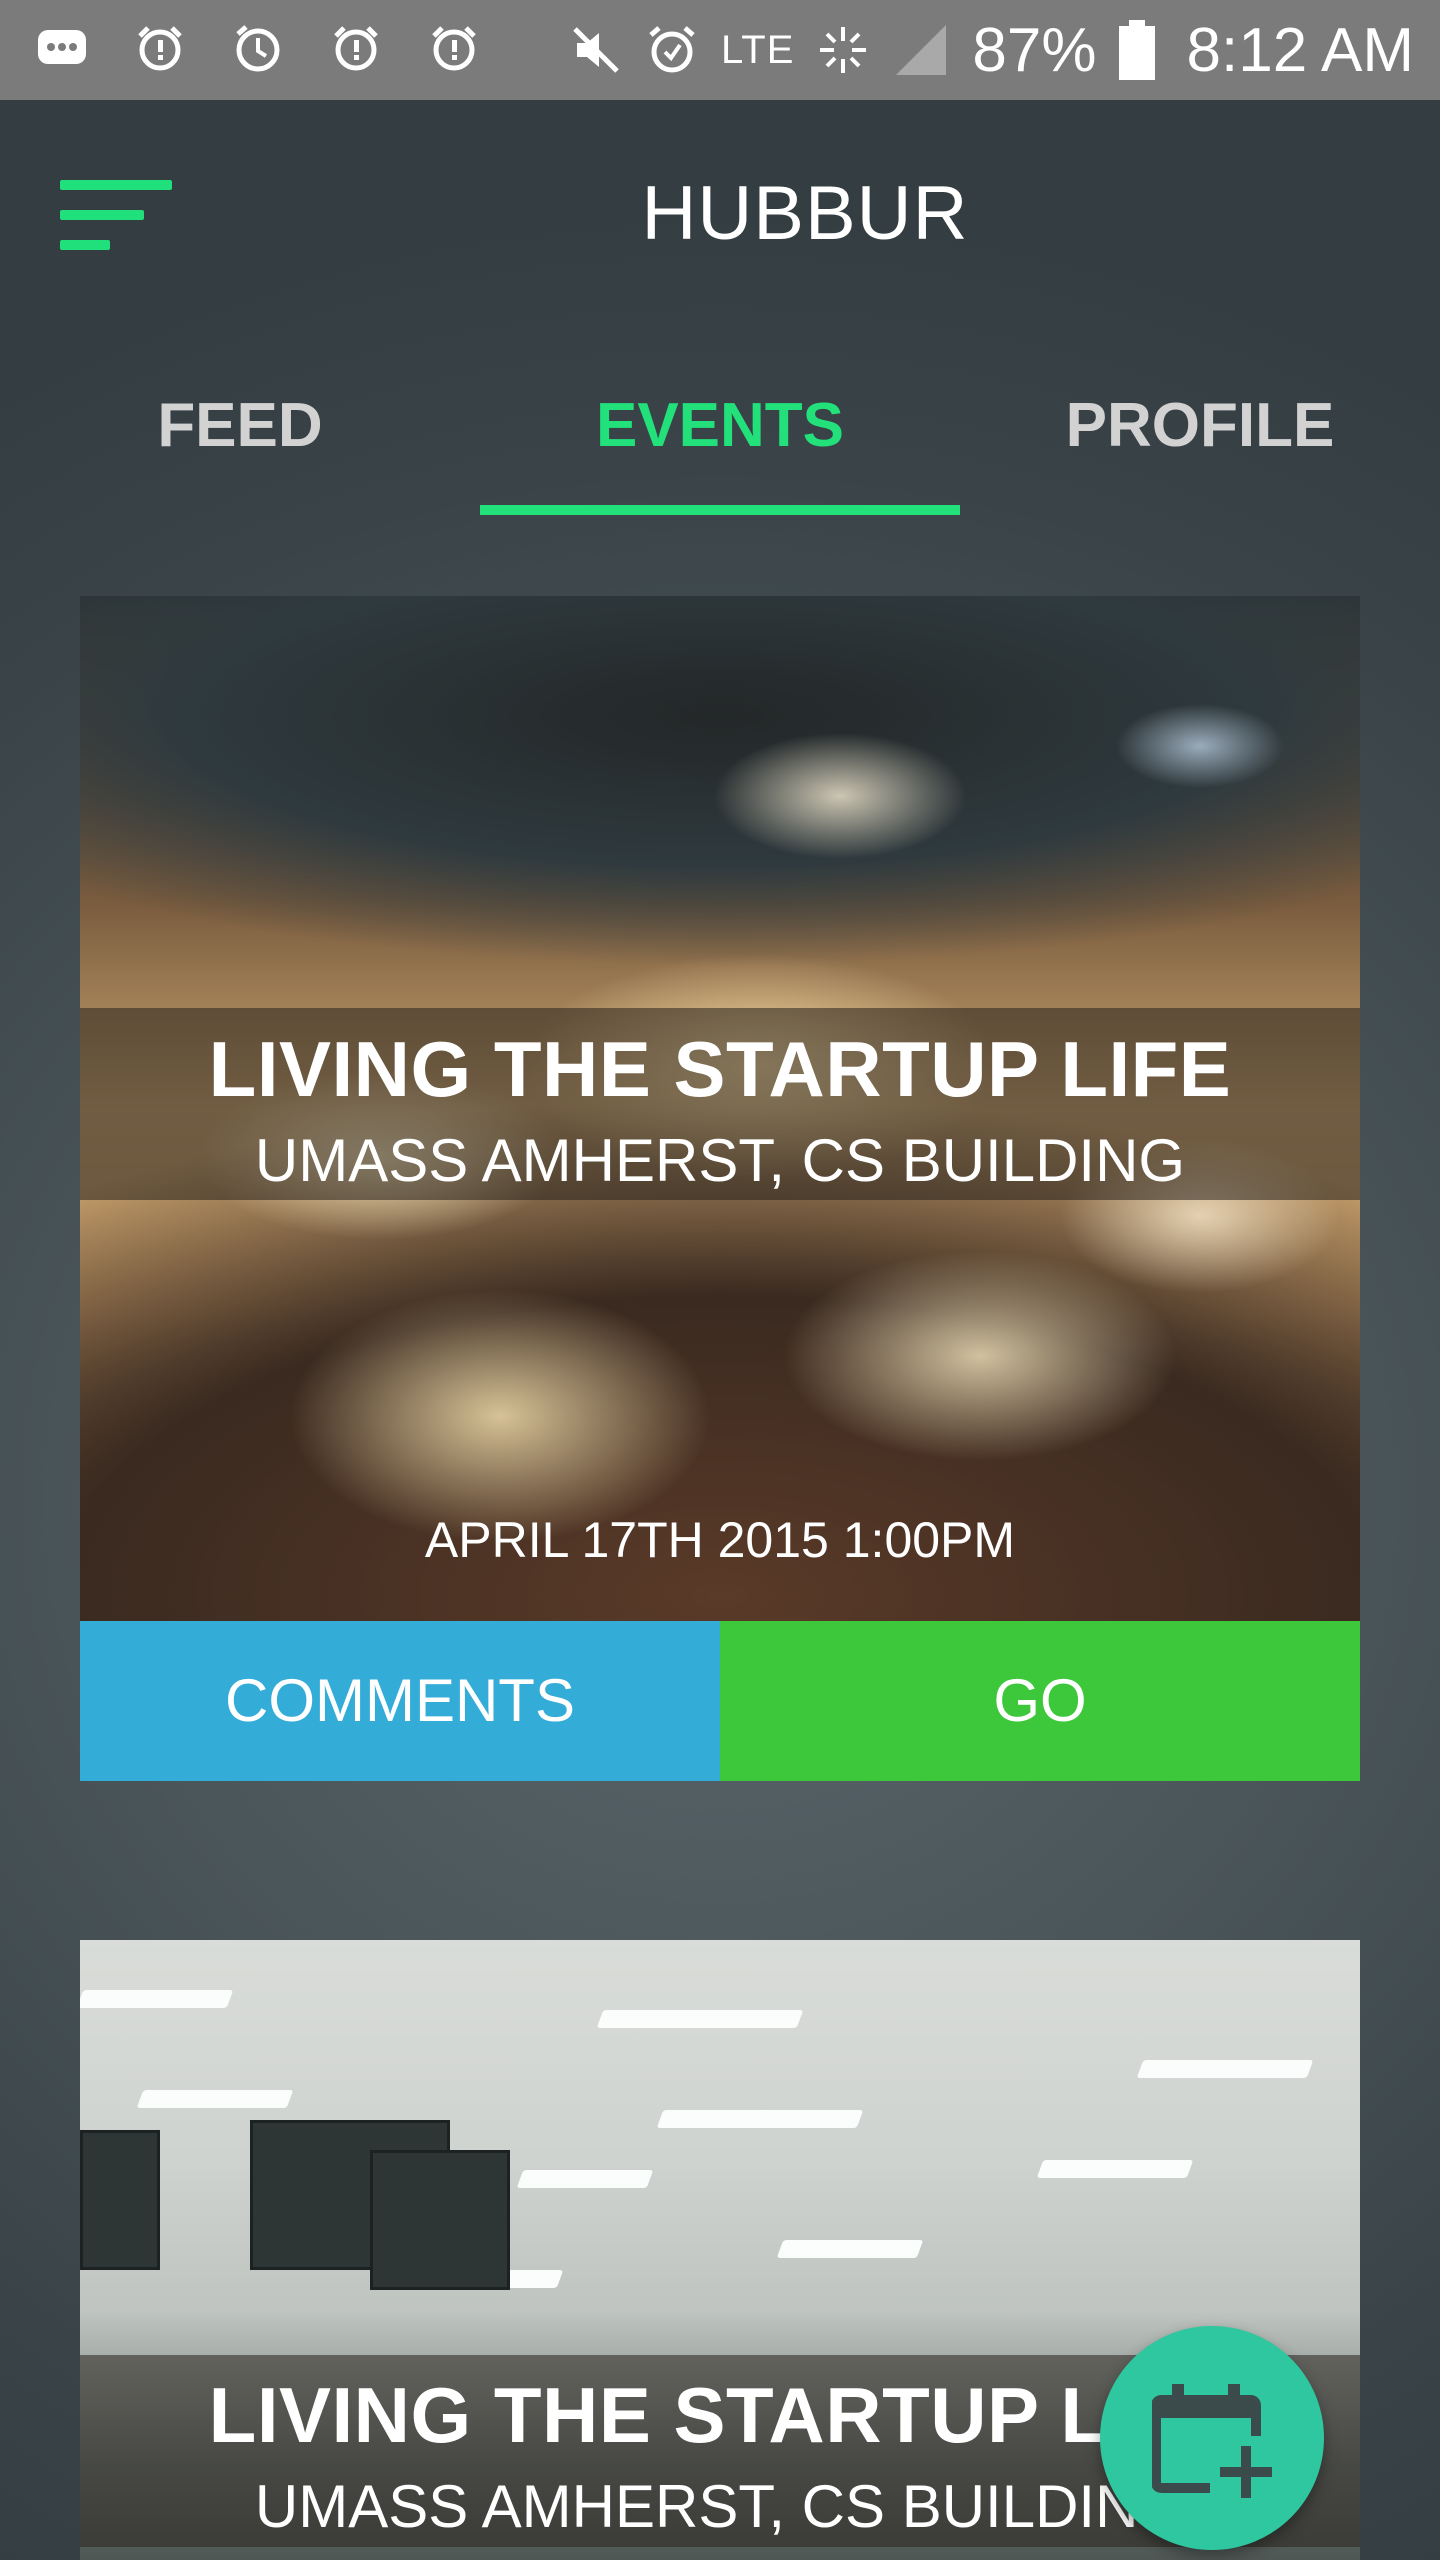  Describe the element at coordinates (843, 50) in the screenshot. I see `data-activity-icon` at that location.